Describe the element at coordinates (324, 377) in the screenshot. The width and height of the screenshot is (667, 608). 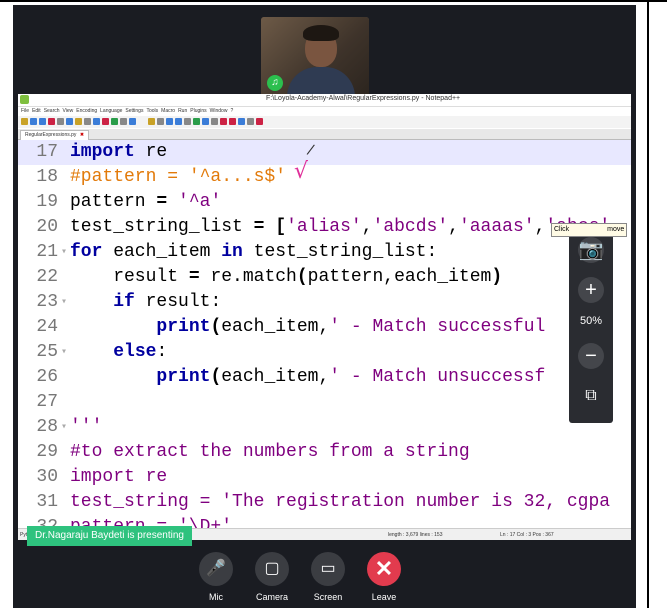
I see `code-line: 26 print(each_item,' - Match unsuccessf` at that location.